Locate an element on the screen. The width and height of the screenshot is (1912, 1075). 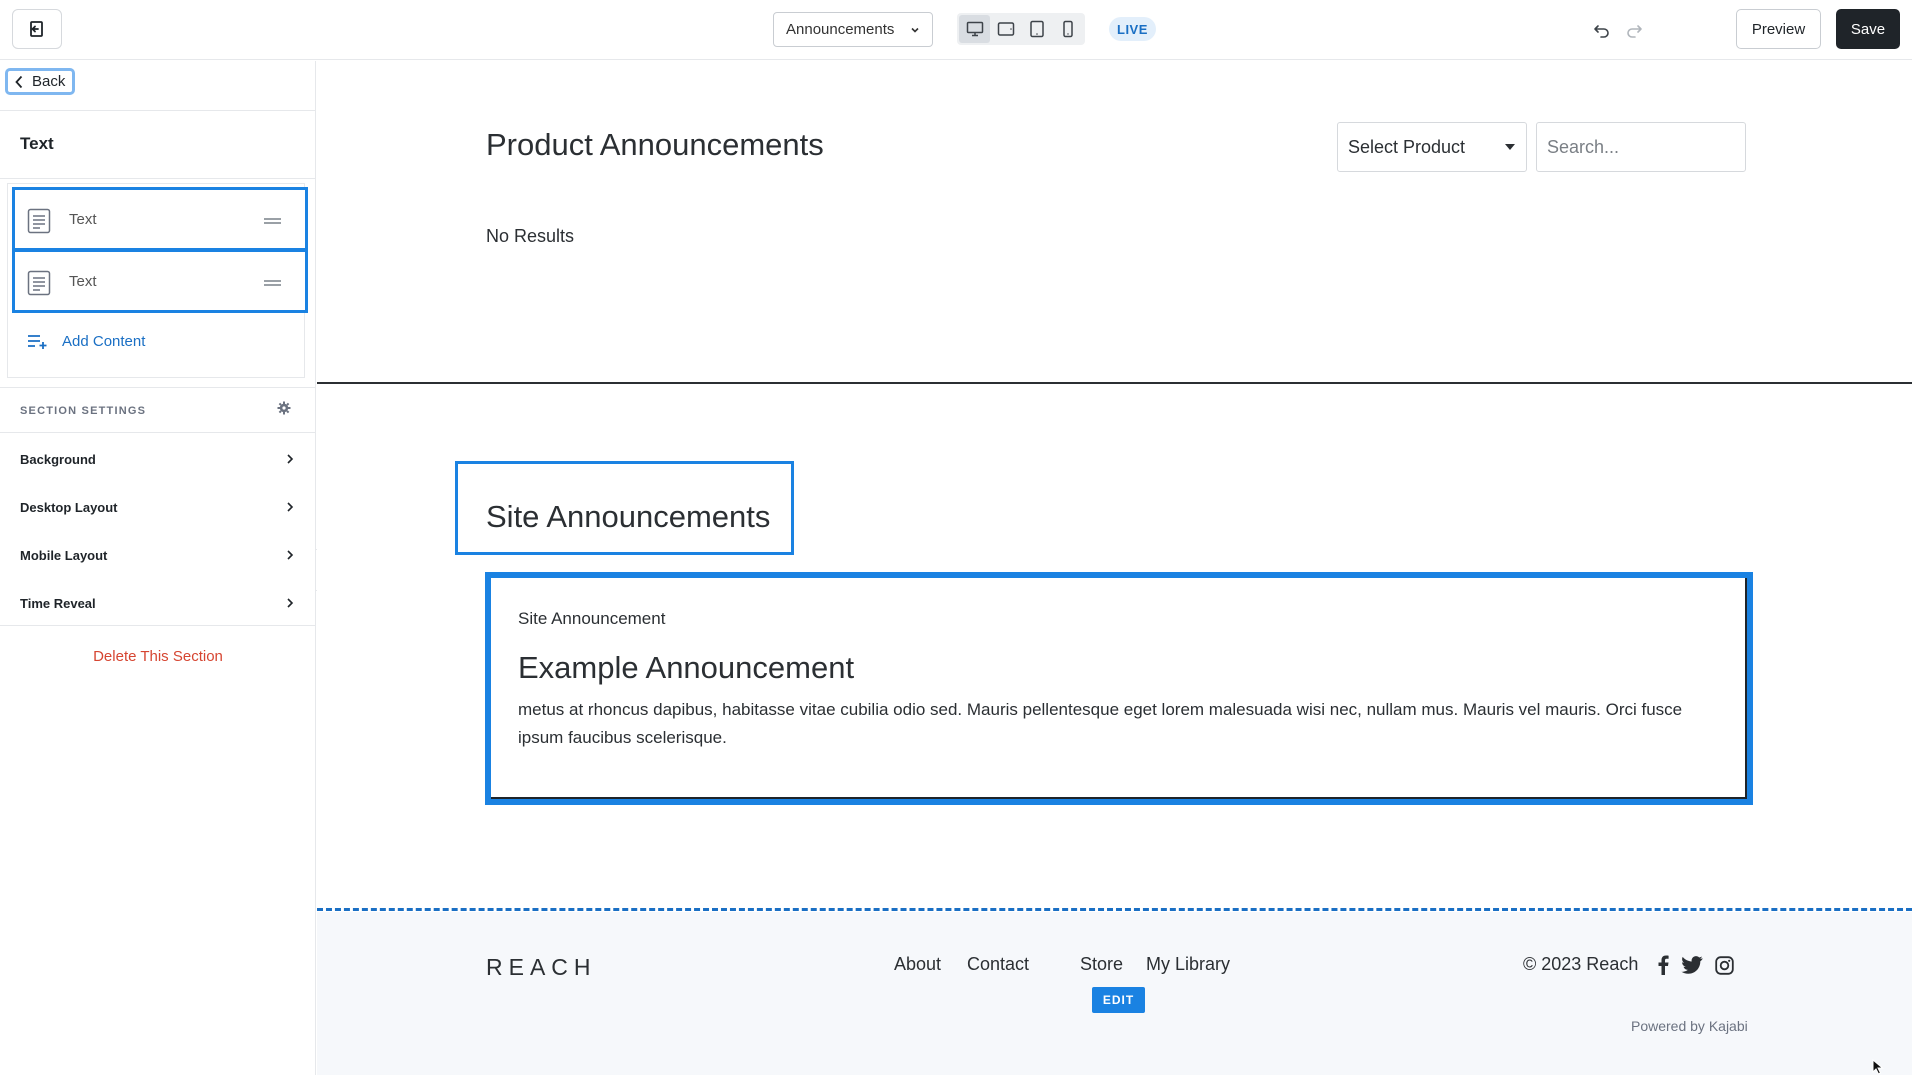
footer-link-about: About is located at coordinates (917, 964).